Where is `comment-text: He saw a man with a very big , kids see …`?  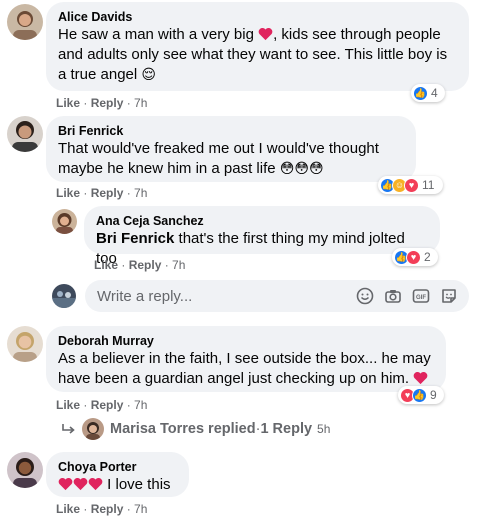 comment-text: He saw a man with a very big , kids see … is located at coordinates (253, 54).